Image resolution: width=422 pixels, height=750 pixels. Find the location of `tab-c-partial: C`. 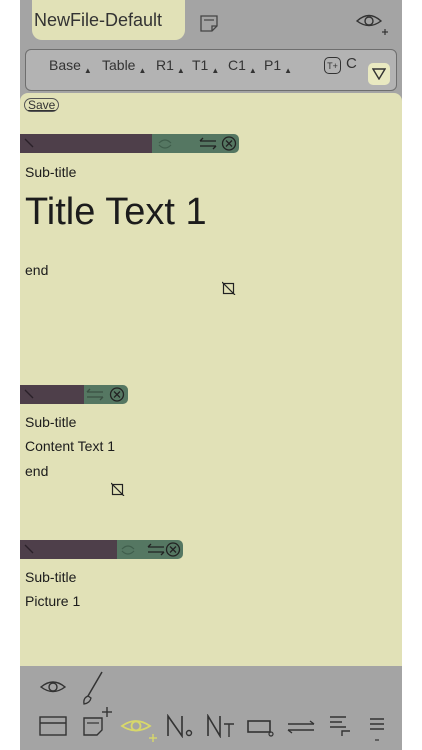

tab-c-partial: C is located at coordinates (351, 63).